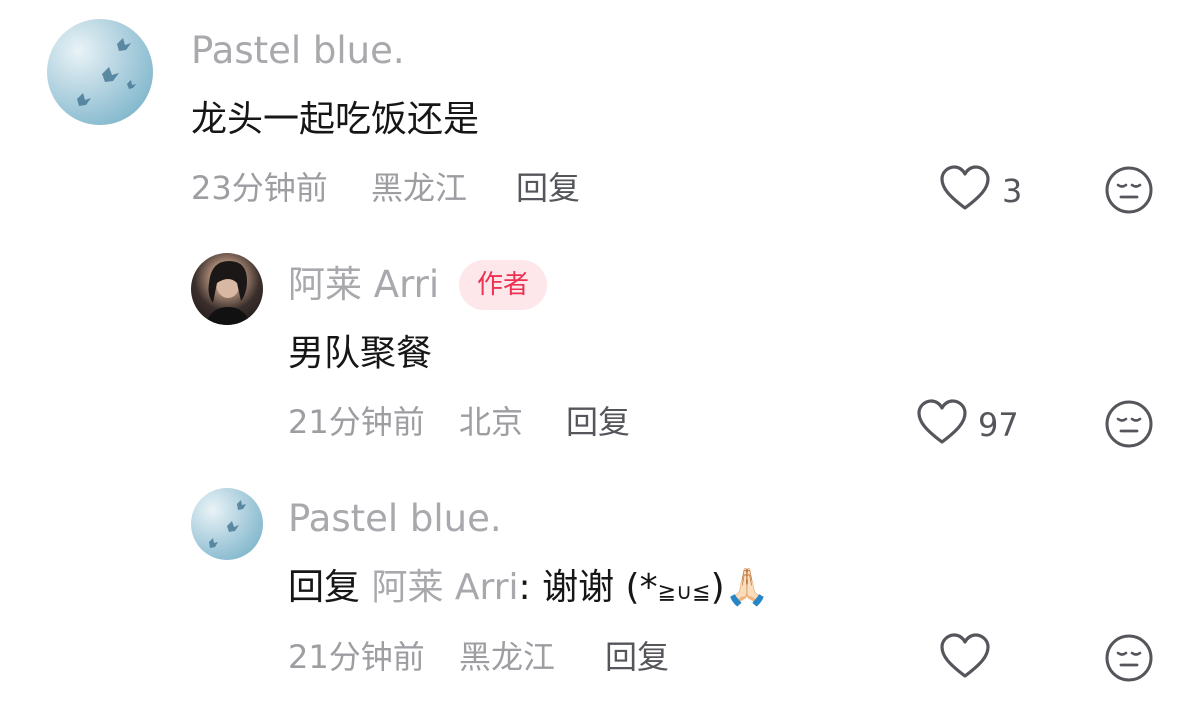 Image resolution: width=1178 pixels, height=701 pixels. Describe the element at coordinates (363, 285) in the screenshot. I see `comment-username: 阿莱 Arri` at that location.